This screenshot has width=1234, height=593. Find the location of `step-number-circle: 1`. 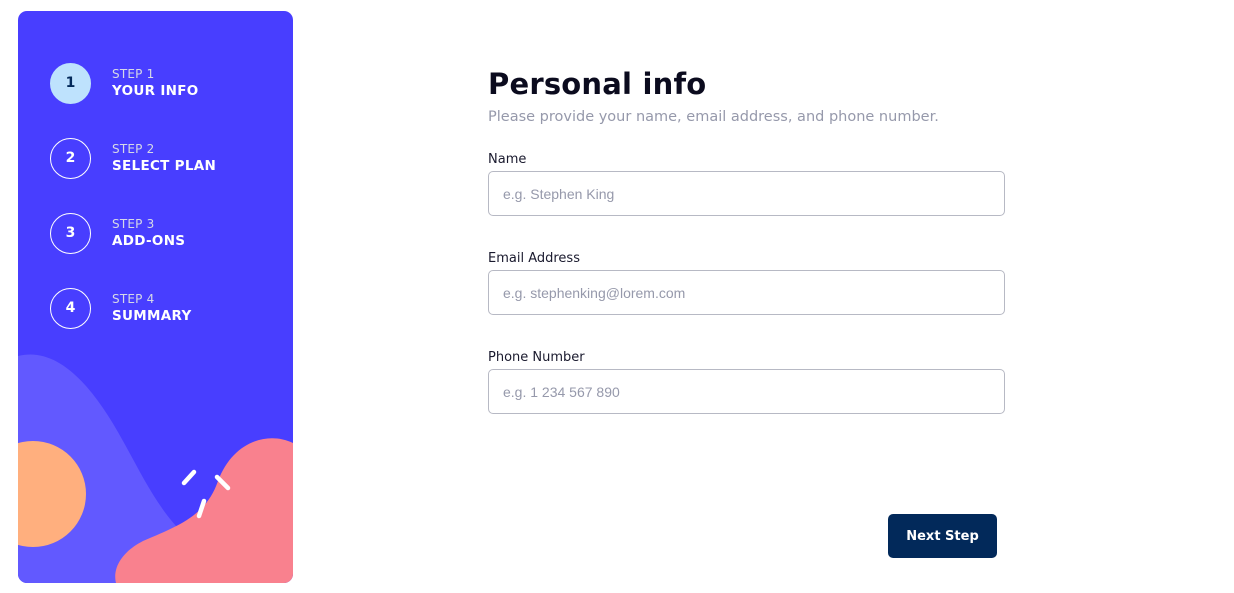

step-number-circle: 1 is located at coordinates (70, 83).